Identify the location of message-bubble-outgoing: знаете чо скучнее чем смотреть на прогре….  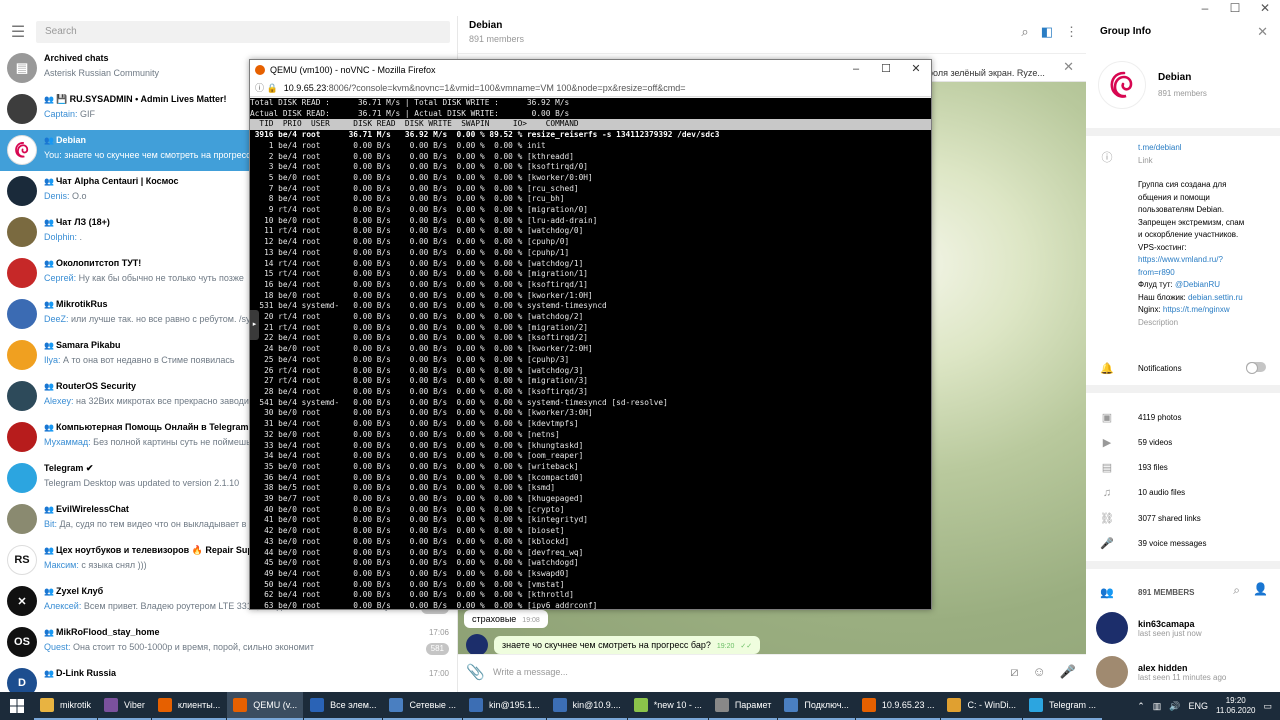
(627, 645).